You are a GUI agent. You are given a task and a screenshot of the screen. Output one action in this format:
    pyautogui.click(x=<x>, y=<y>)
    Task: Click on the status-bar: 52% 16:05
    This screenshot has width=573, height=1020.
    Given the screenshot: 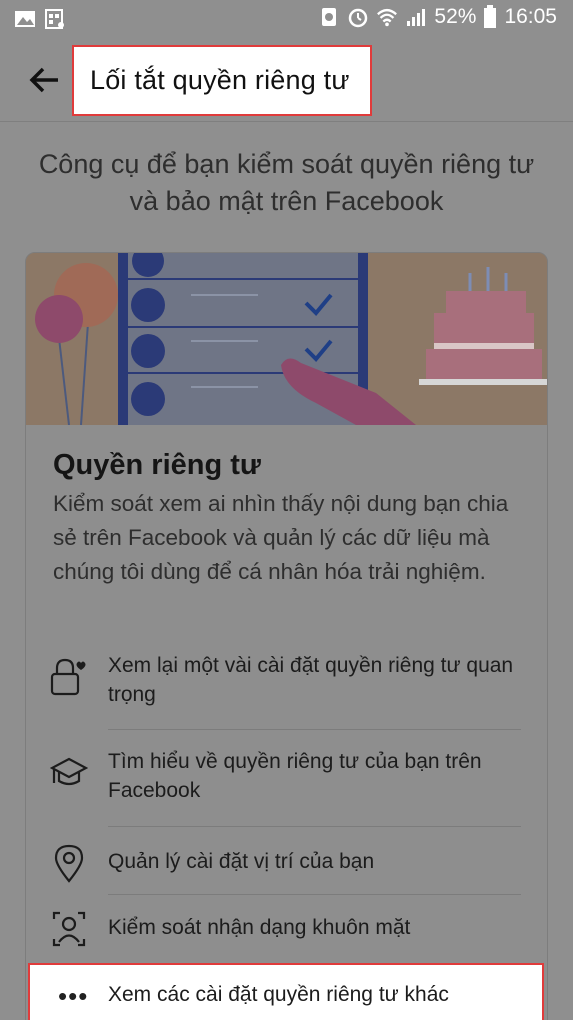 What is the action you would take?
    pyautogui.click(x=286, y=20)
    